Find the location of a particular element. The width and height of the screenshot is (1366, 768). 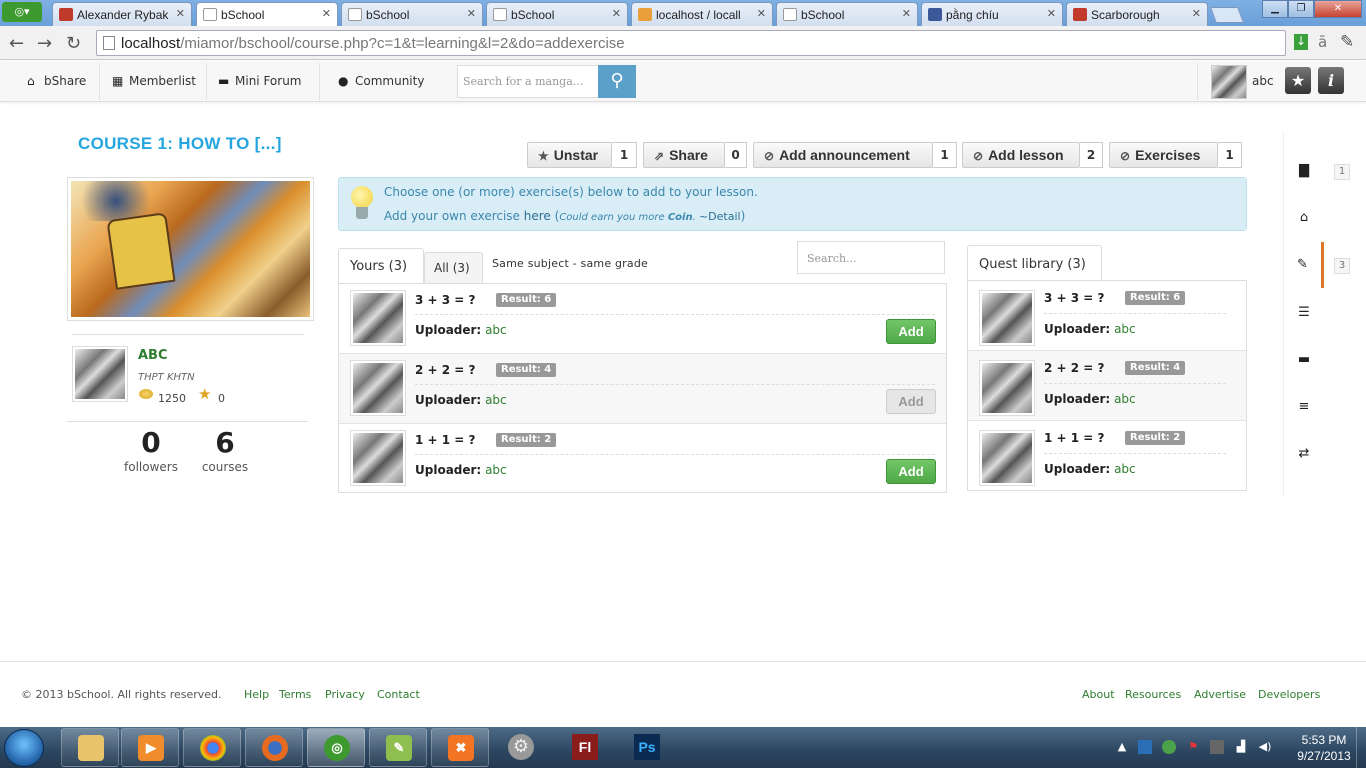

browser-tab: localhost / locall ✕ is located at coordinates (702, 14).